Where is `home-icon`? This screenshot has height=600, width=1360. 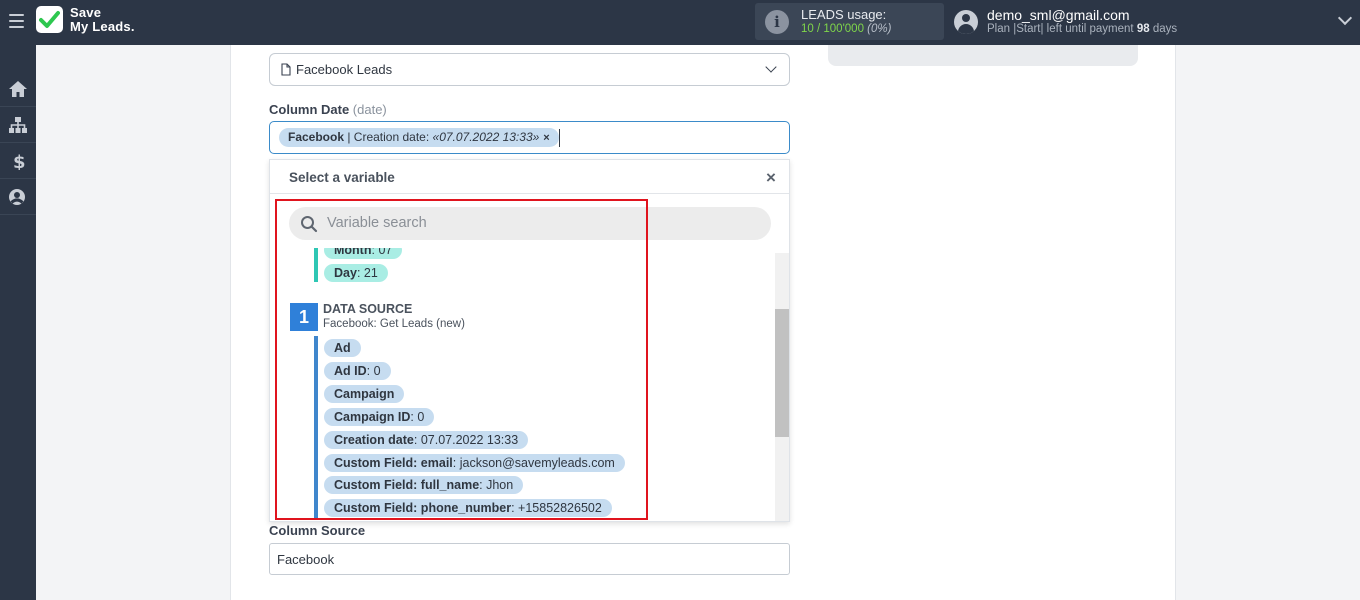 home-icon is located at coordinates (18, 89).